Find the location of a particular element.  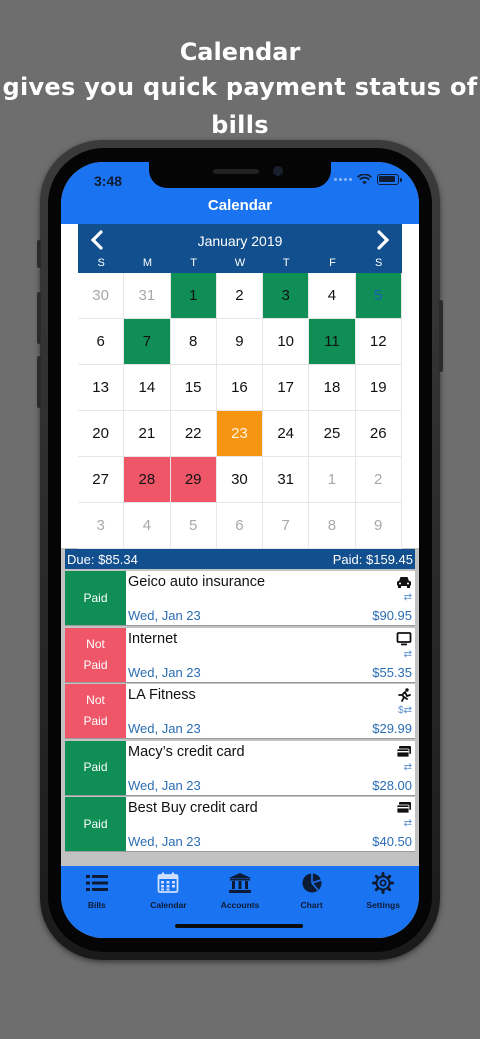

status-time: 3:48 is located at coordinates (108, 181).